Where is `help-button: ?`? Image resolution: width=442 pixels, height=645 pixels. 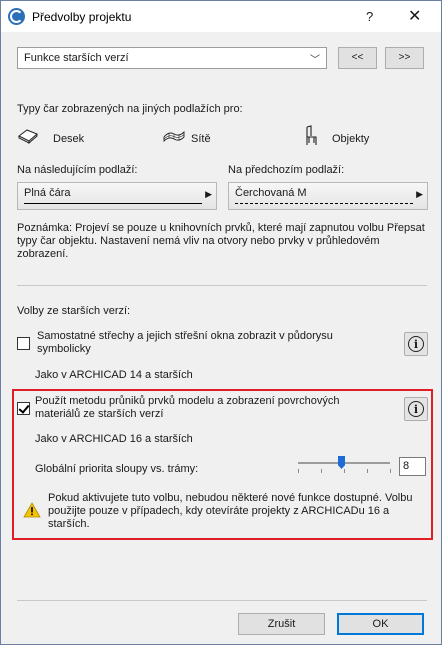
help-button: ? is located at coordinates (369, 16).